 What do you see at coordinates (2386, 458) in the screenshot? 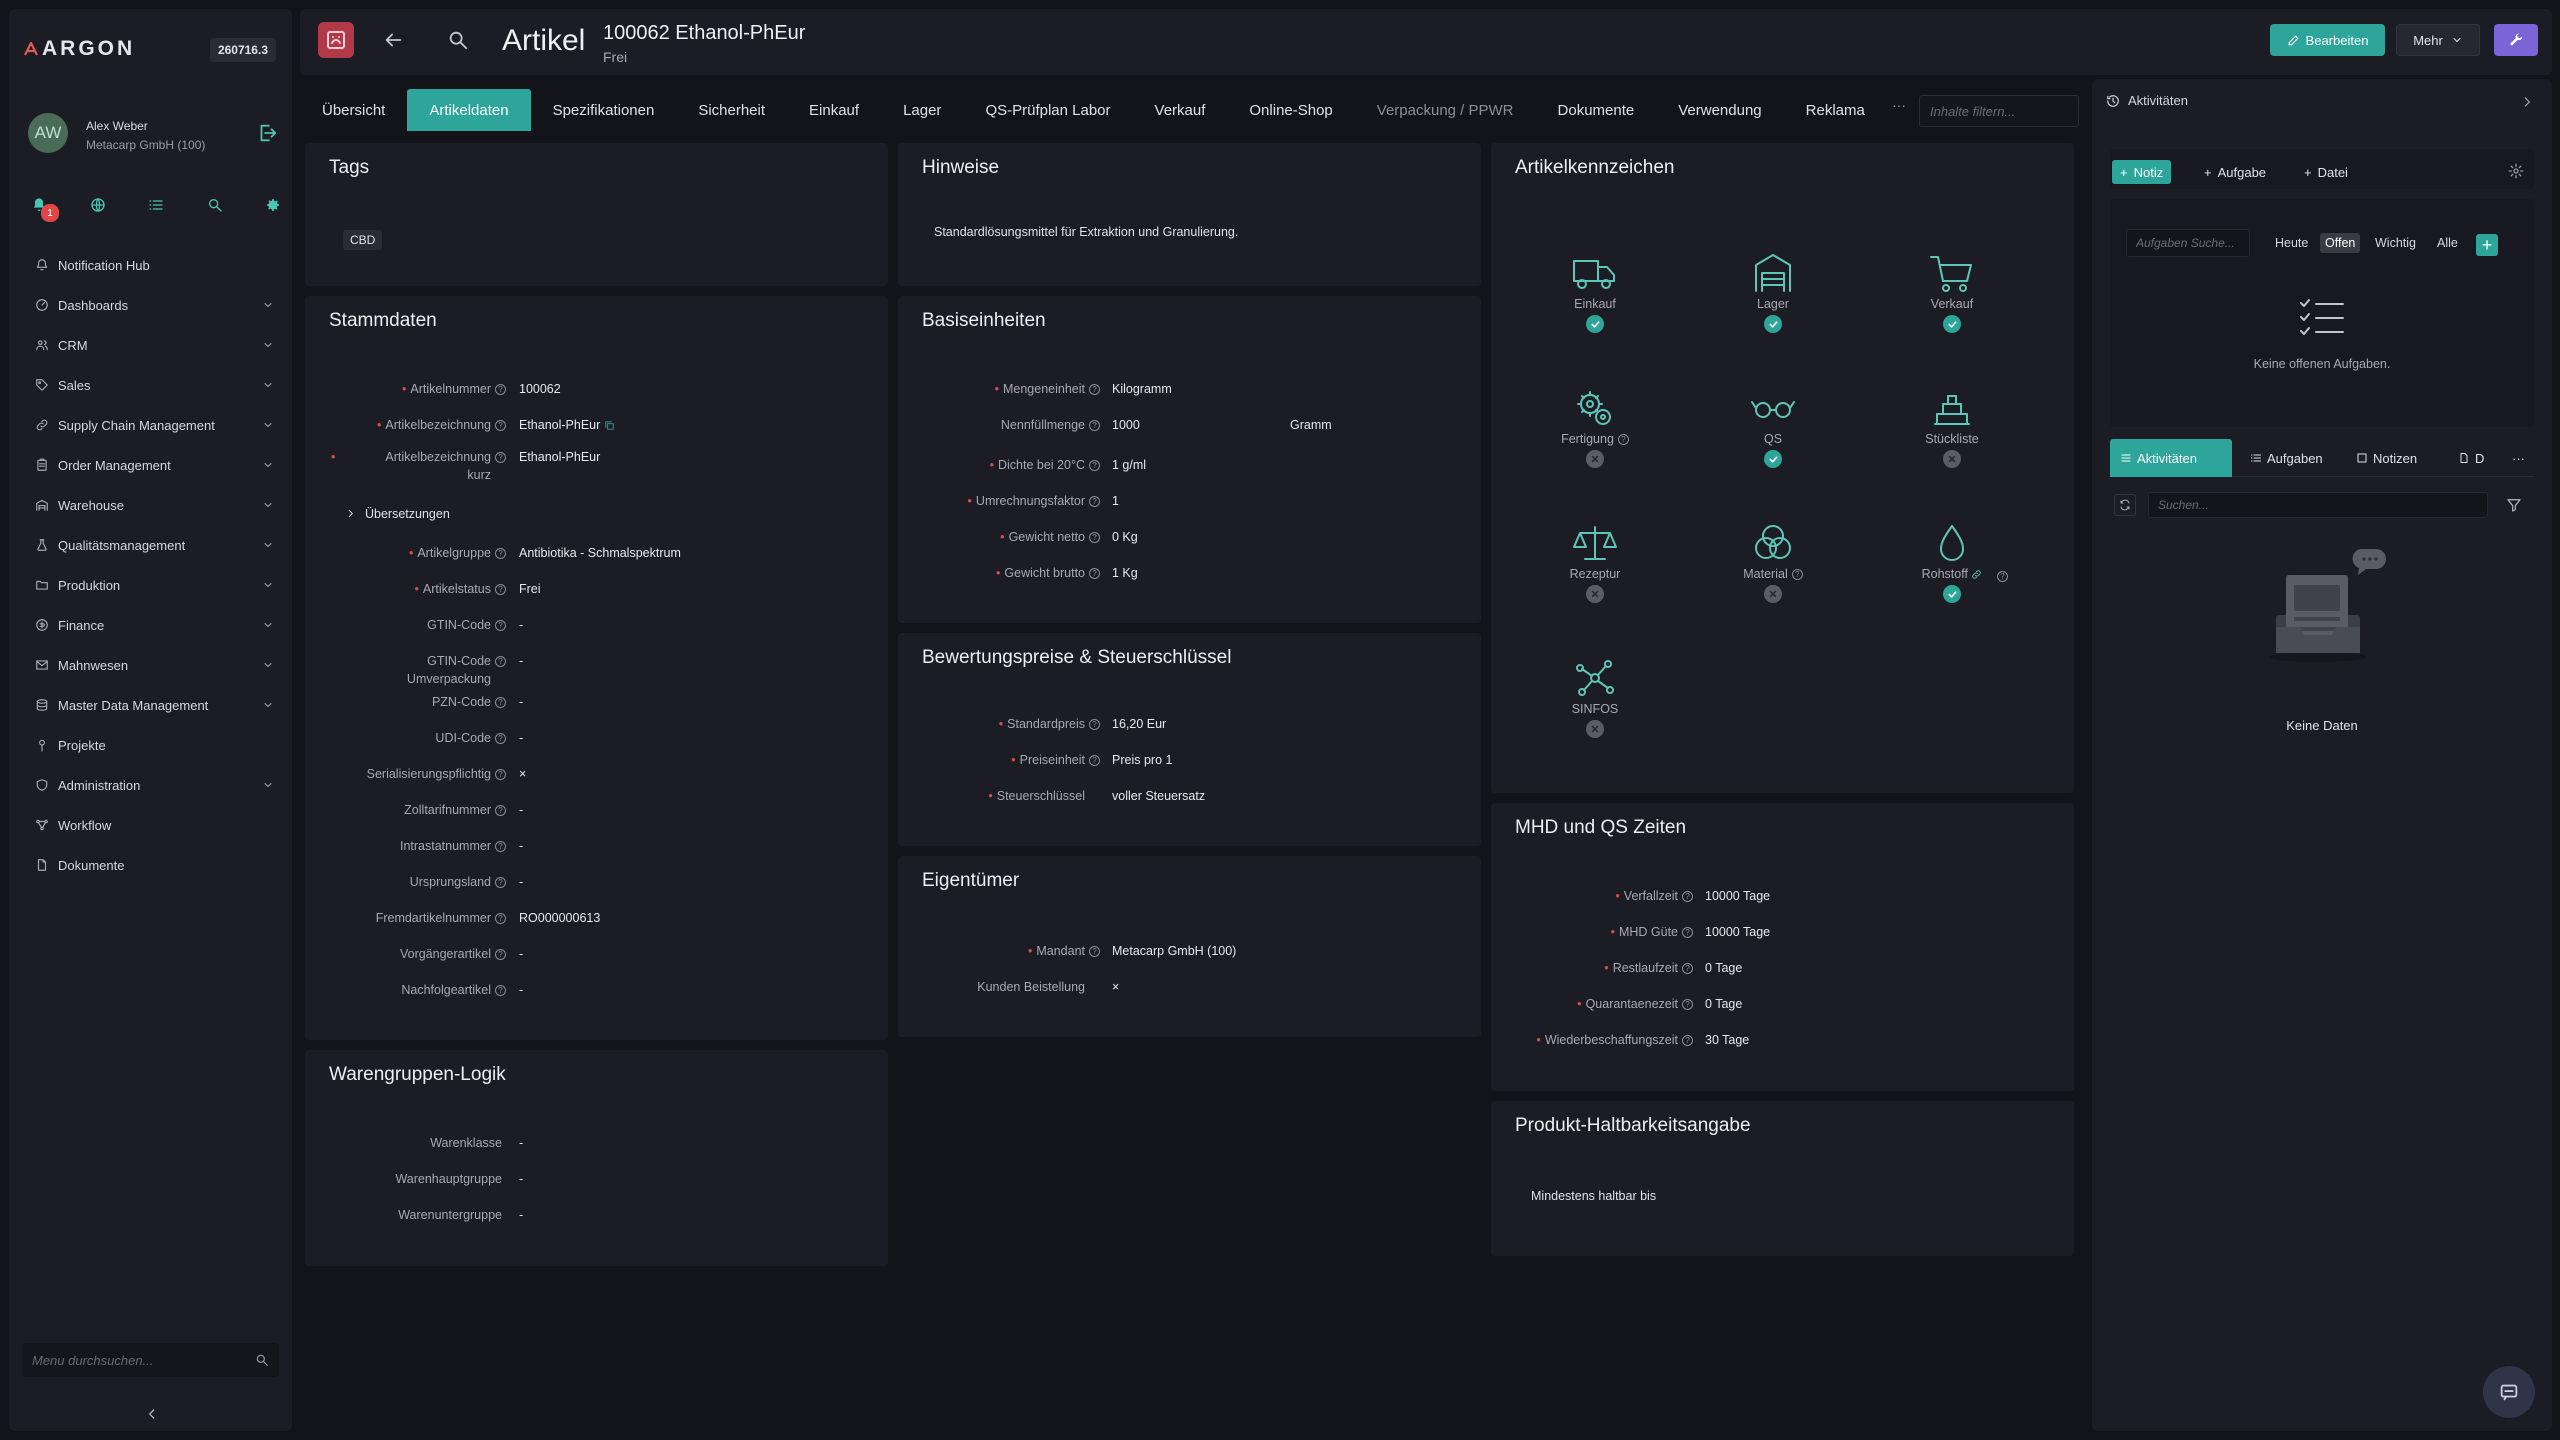
I see `tab-notizen: Notizen` at bounding box center [2386, 458].